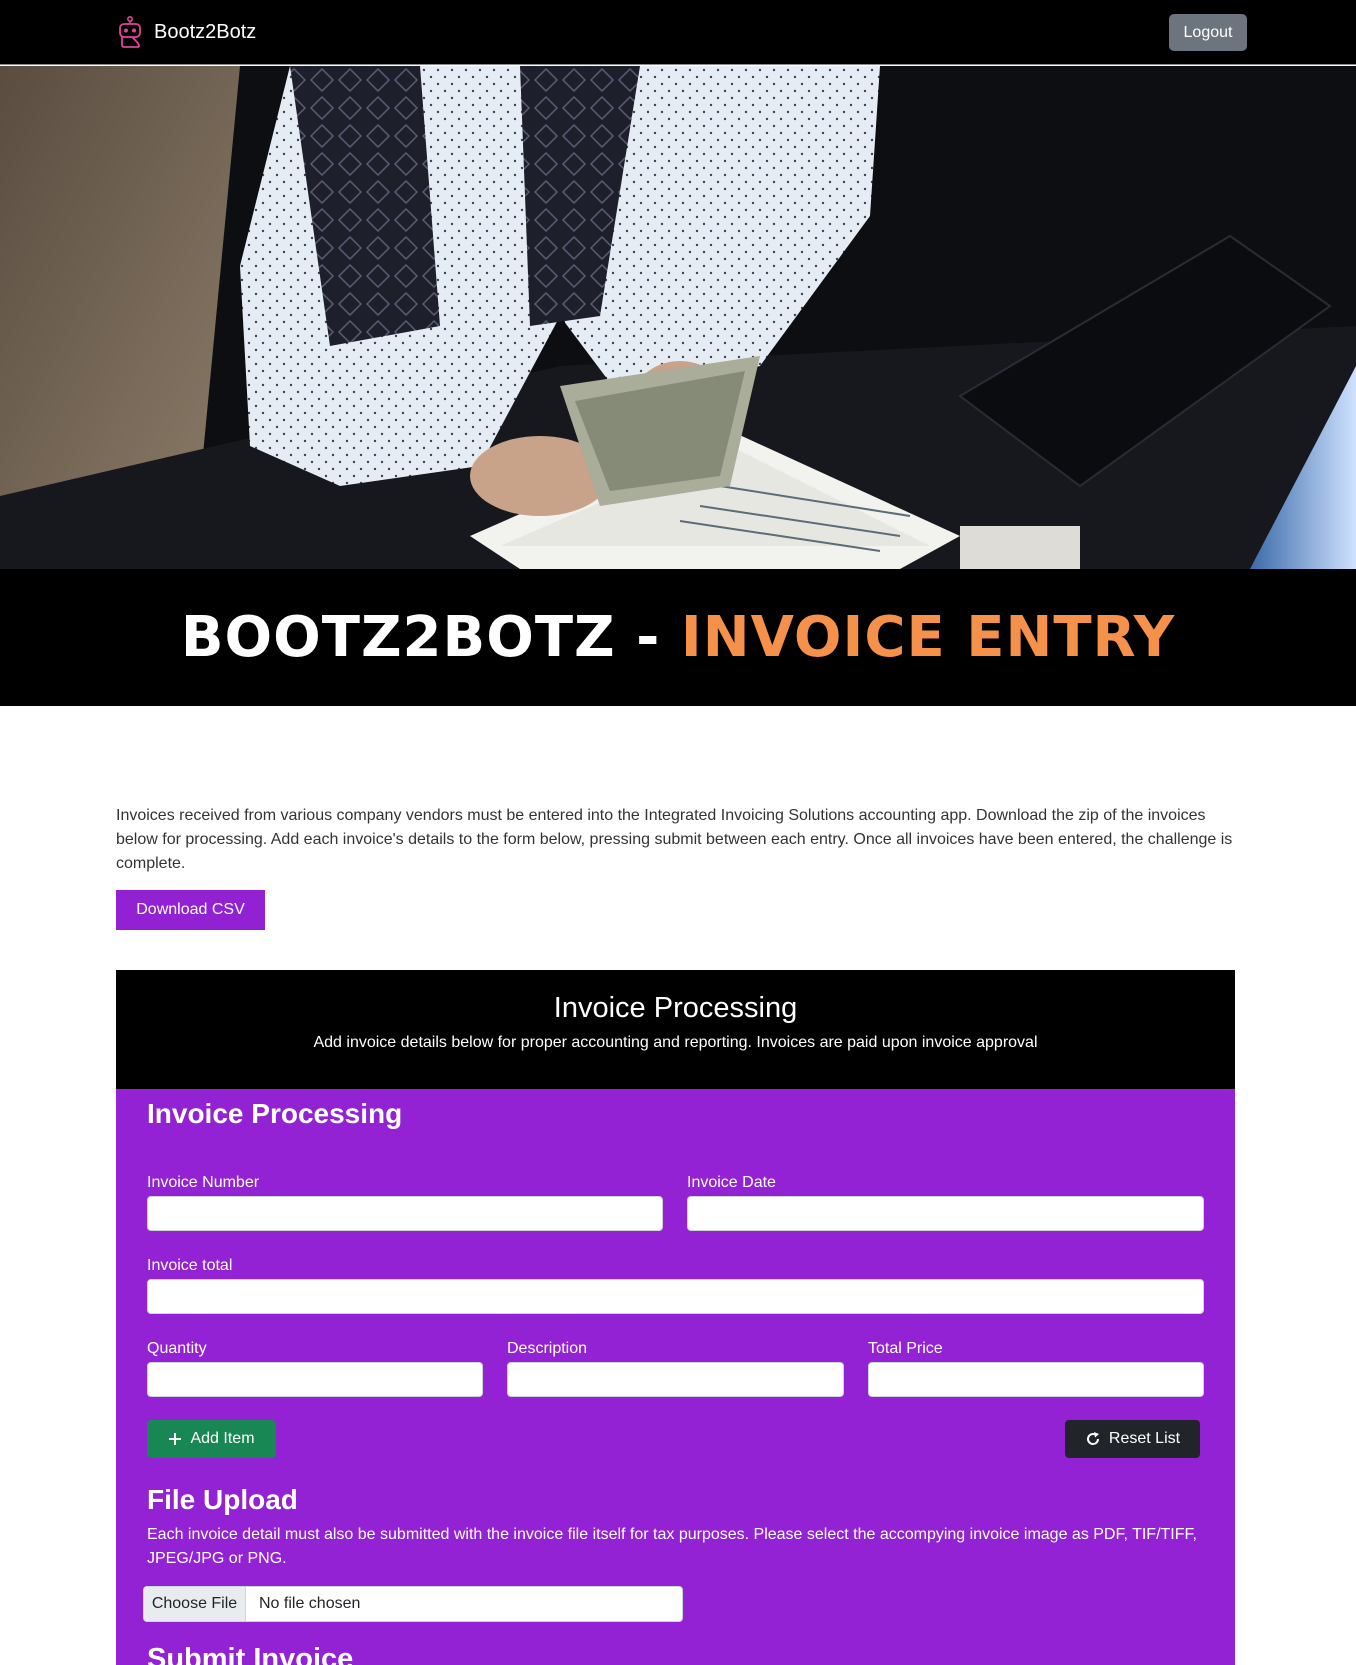 The height and width of the screenshot is (1665, 1356). What do you see at coordinates (675, 1379) in the screenshot?
I see `description-input` at bounding box center [675, 1379].